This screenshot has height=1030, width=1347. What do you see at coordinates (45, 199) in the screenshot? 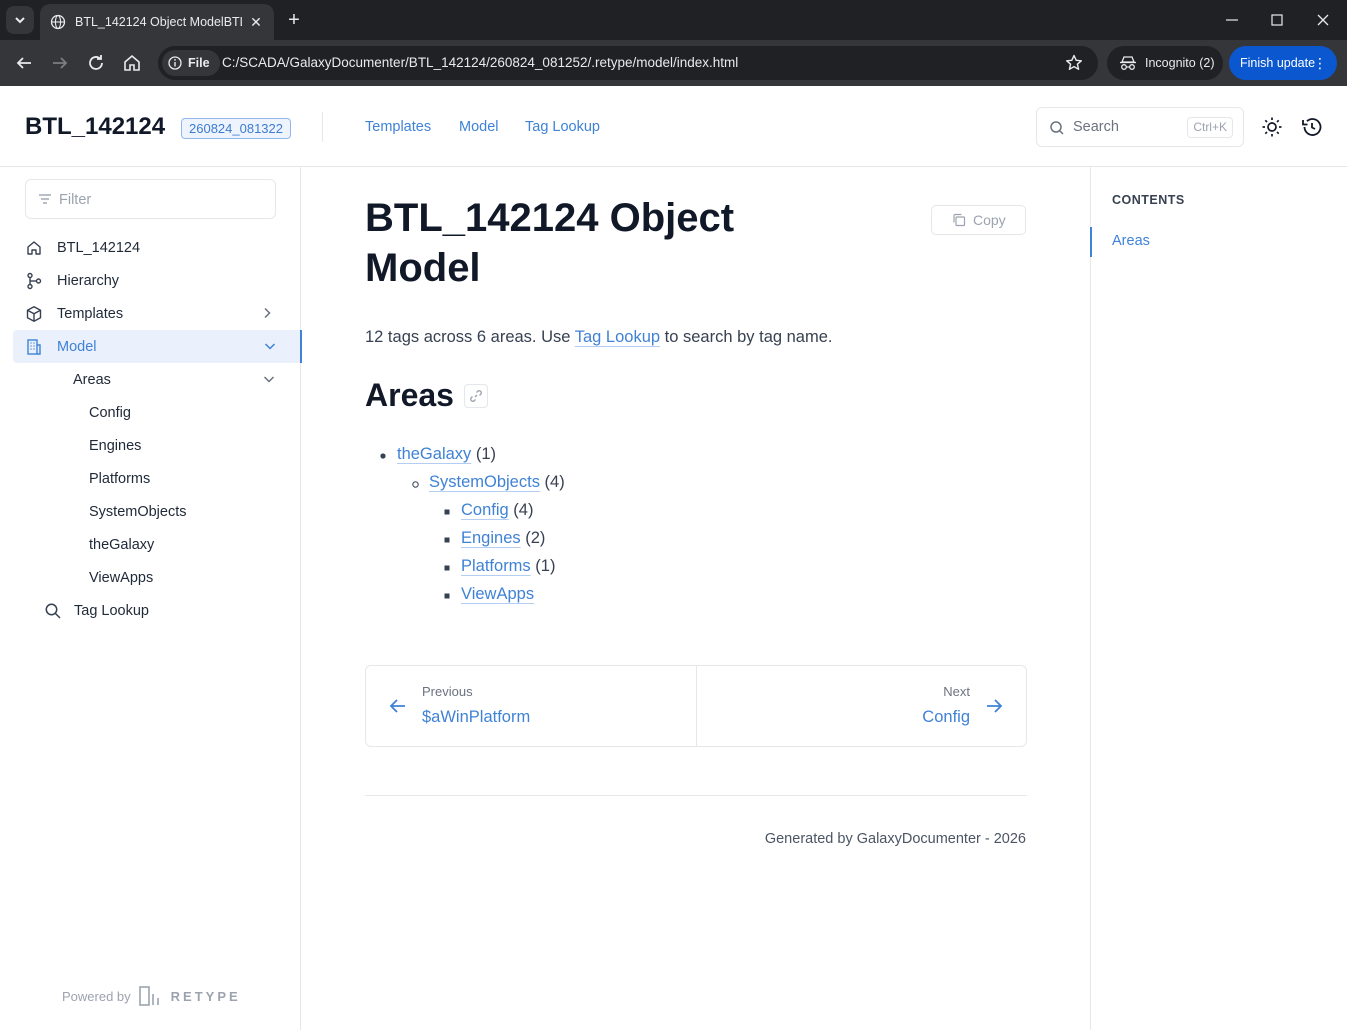
I see `filter-icon` at bounding box center [45, 199].